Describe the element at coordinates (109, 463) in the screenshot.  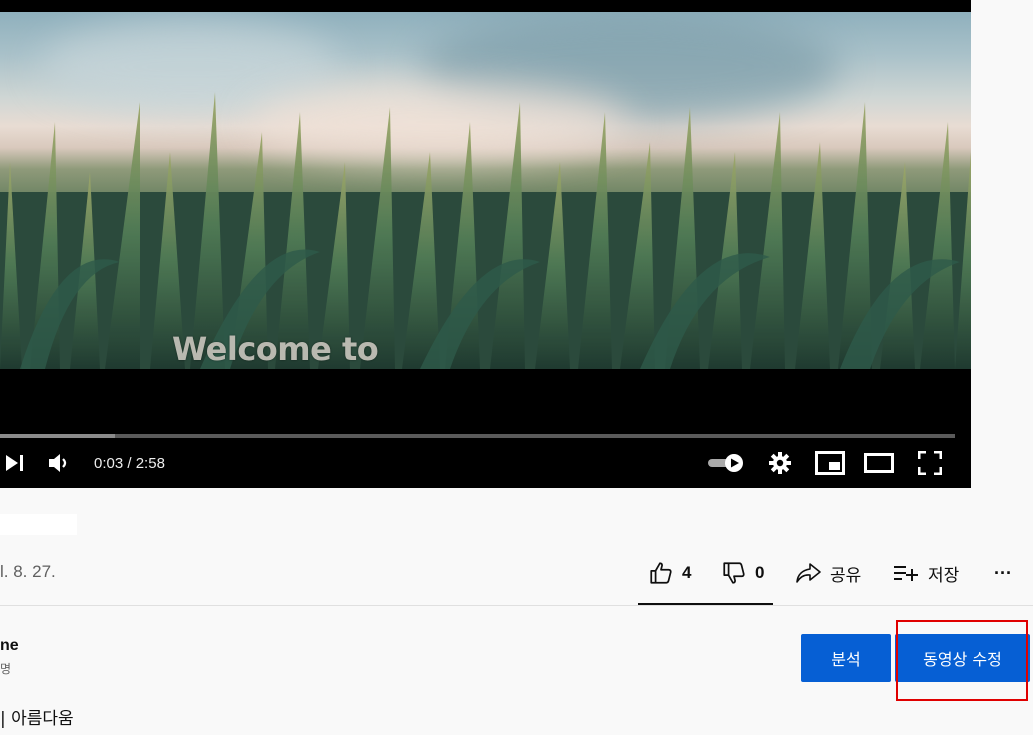
I see `time-current: 0:03` at that location.